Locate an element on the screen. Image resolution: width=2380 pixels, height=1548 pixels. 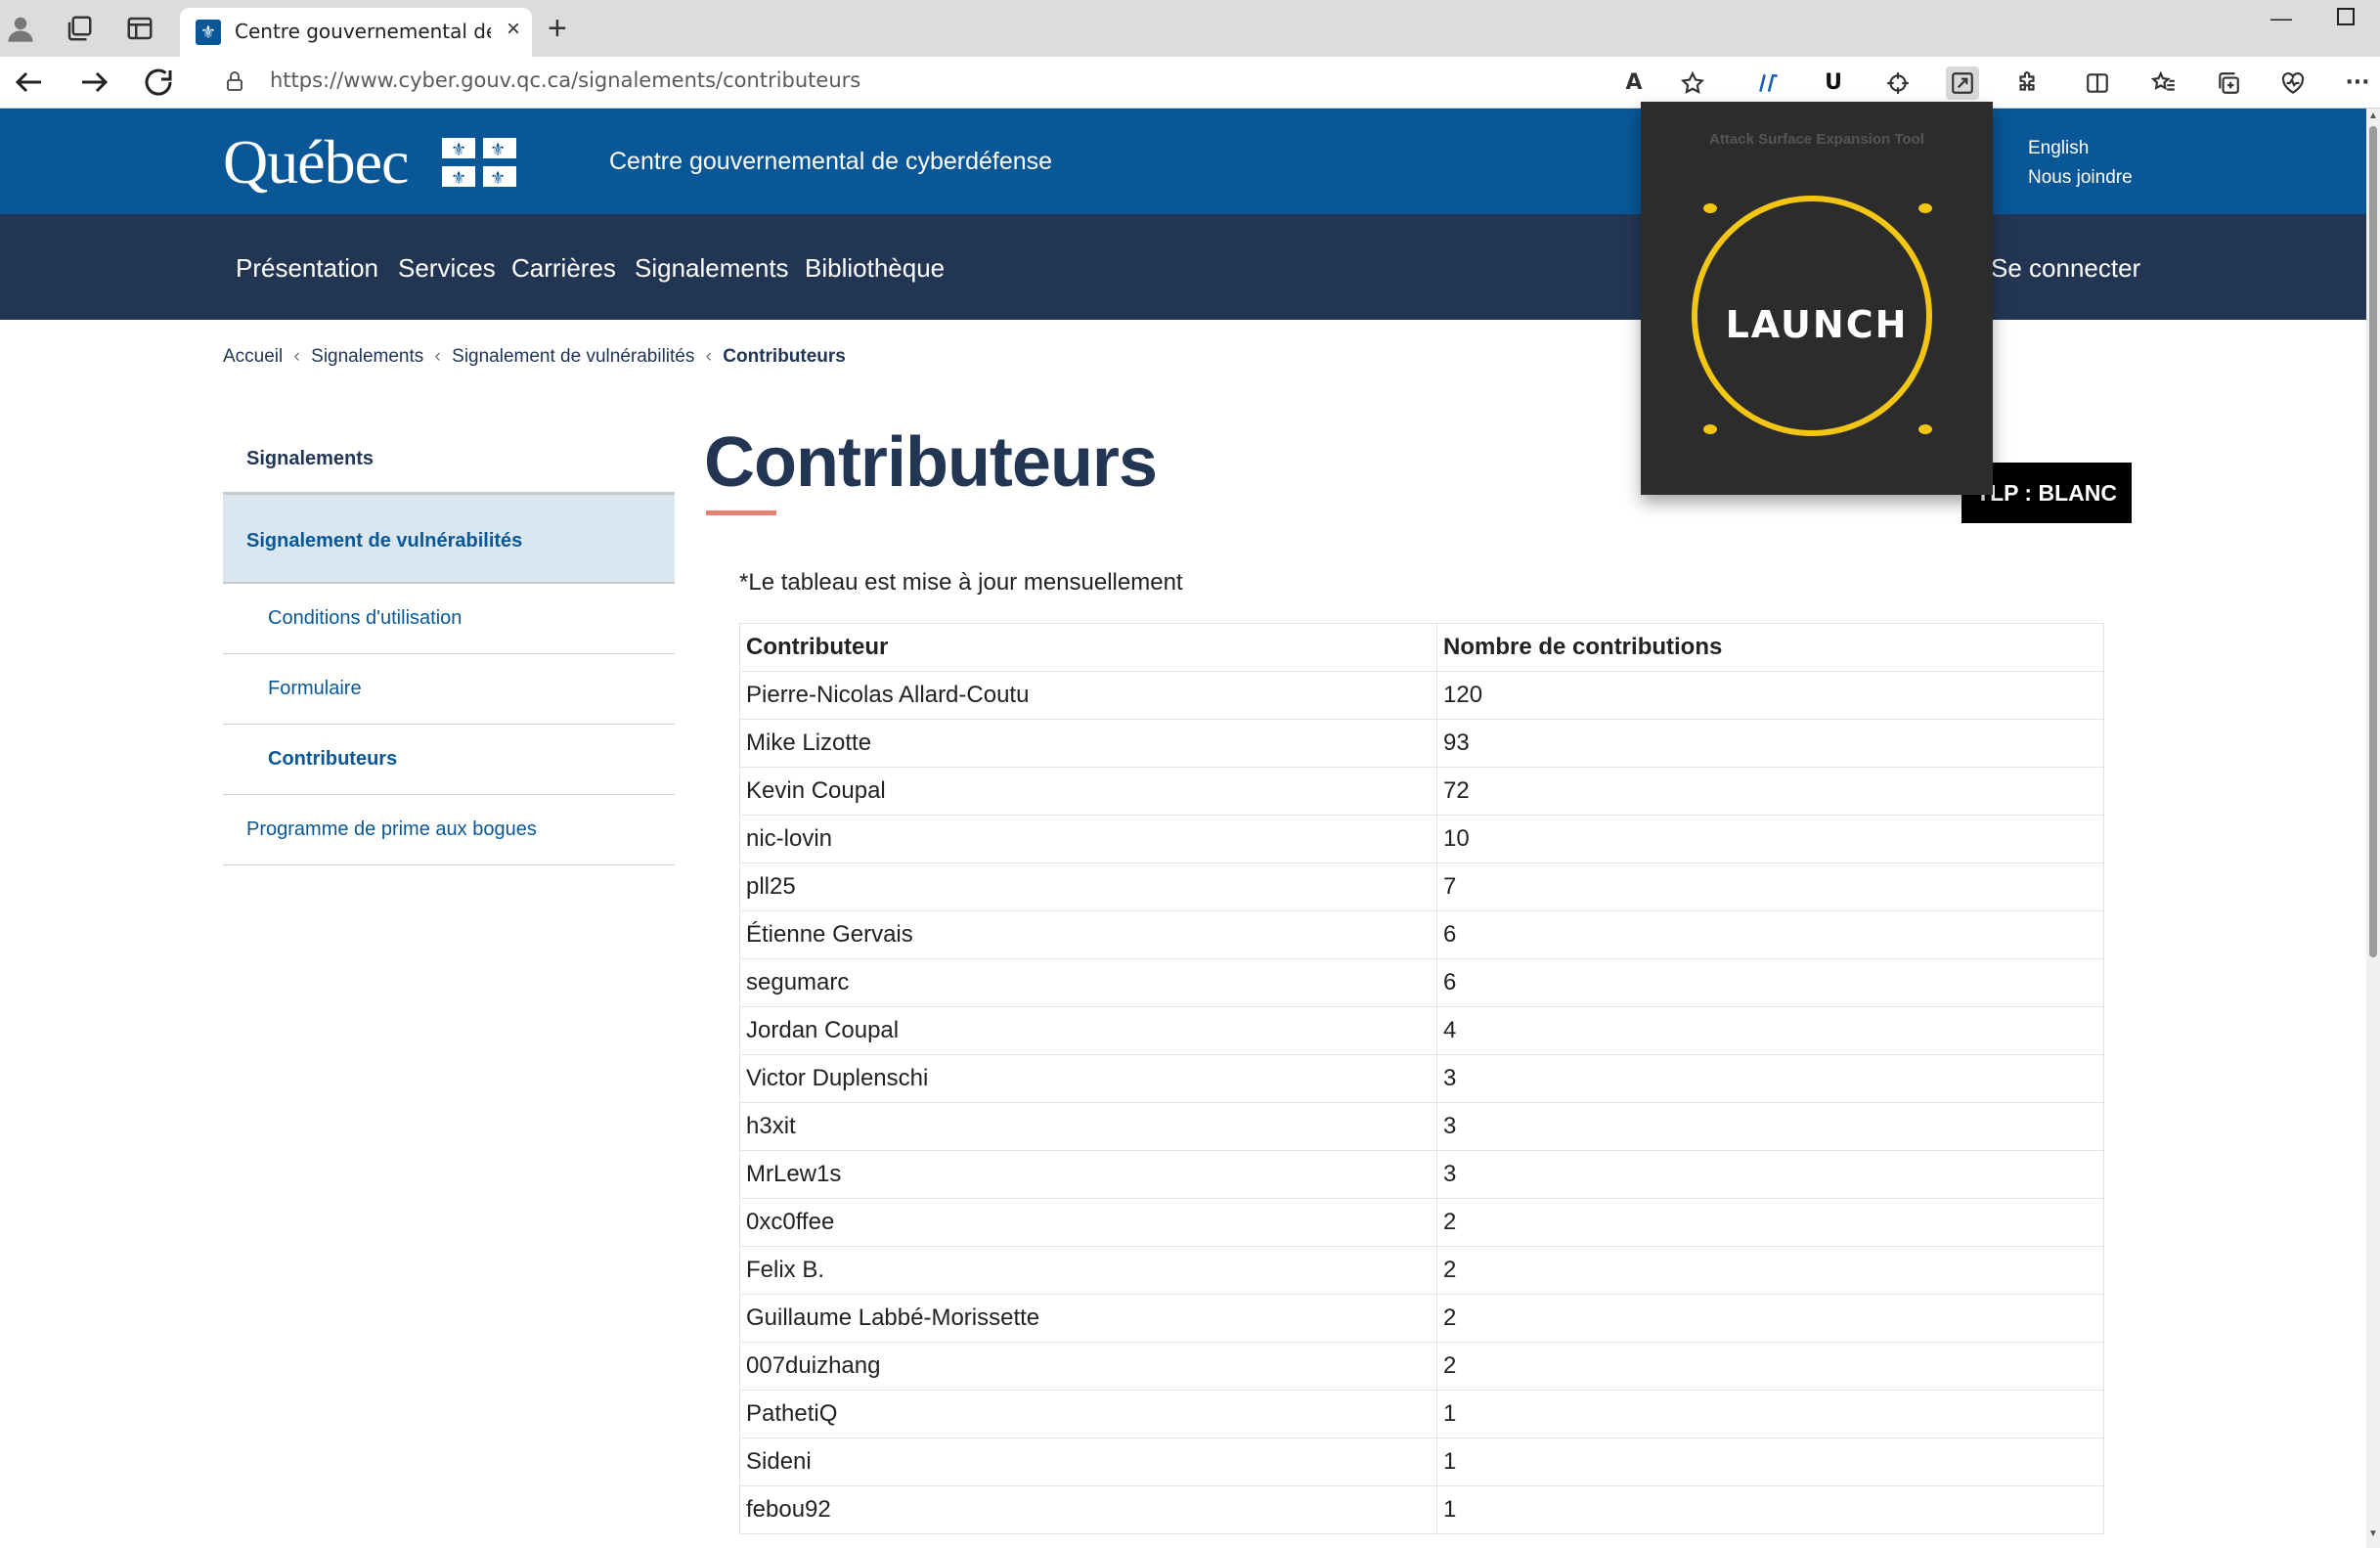
scroll-down-icon: ▼ is located at coordinates (2373, 1533).